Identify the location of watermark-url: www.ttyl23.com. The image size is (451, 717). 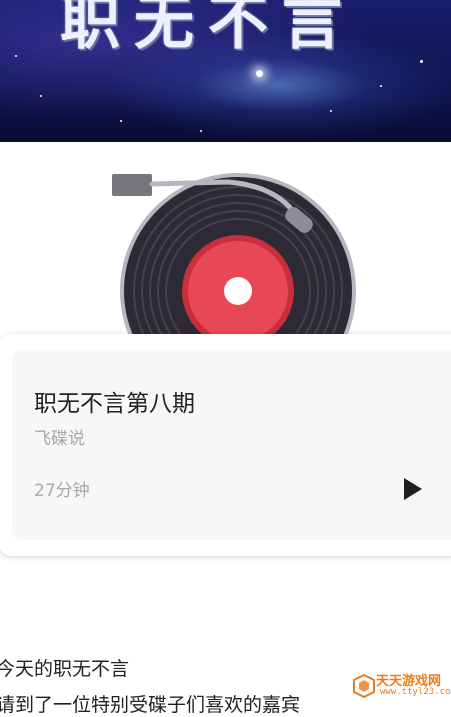
(415, 692).